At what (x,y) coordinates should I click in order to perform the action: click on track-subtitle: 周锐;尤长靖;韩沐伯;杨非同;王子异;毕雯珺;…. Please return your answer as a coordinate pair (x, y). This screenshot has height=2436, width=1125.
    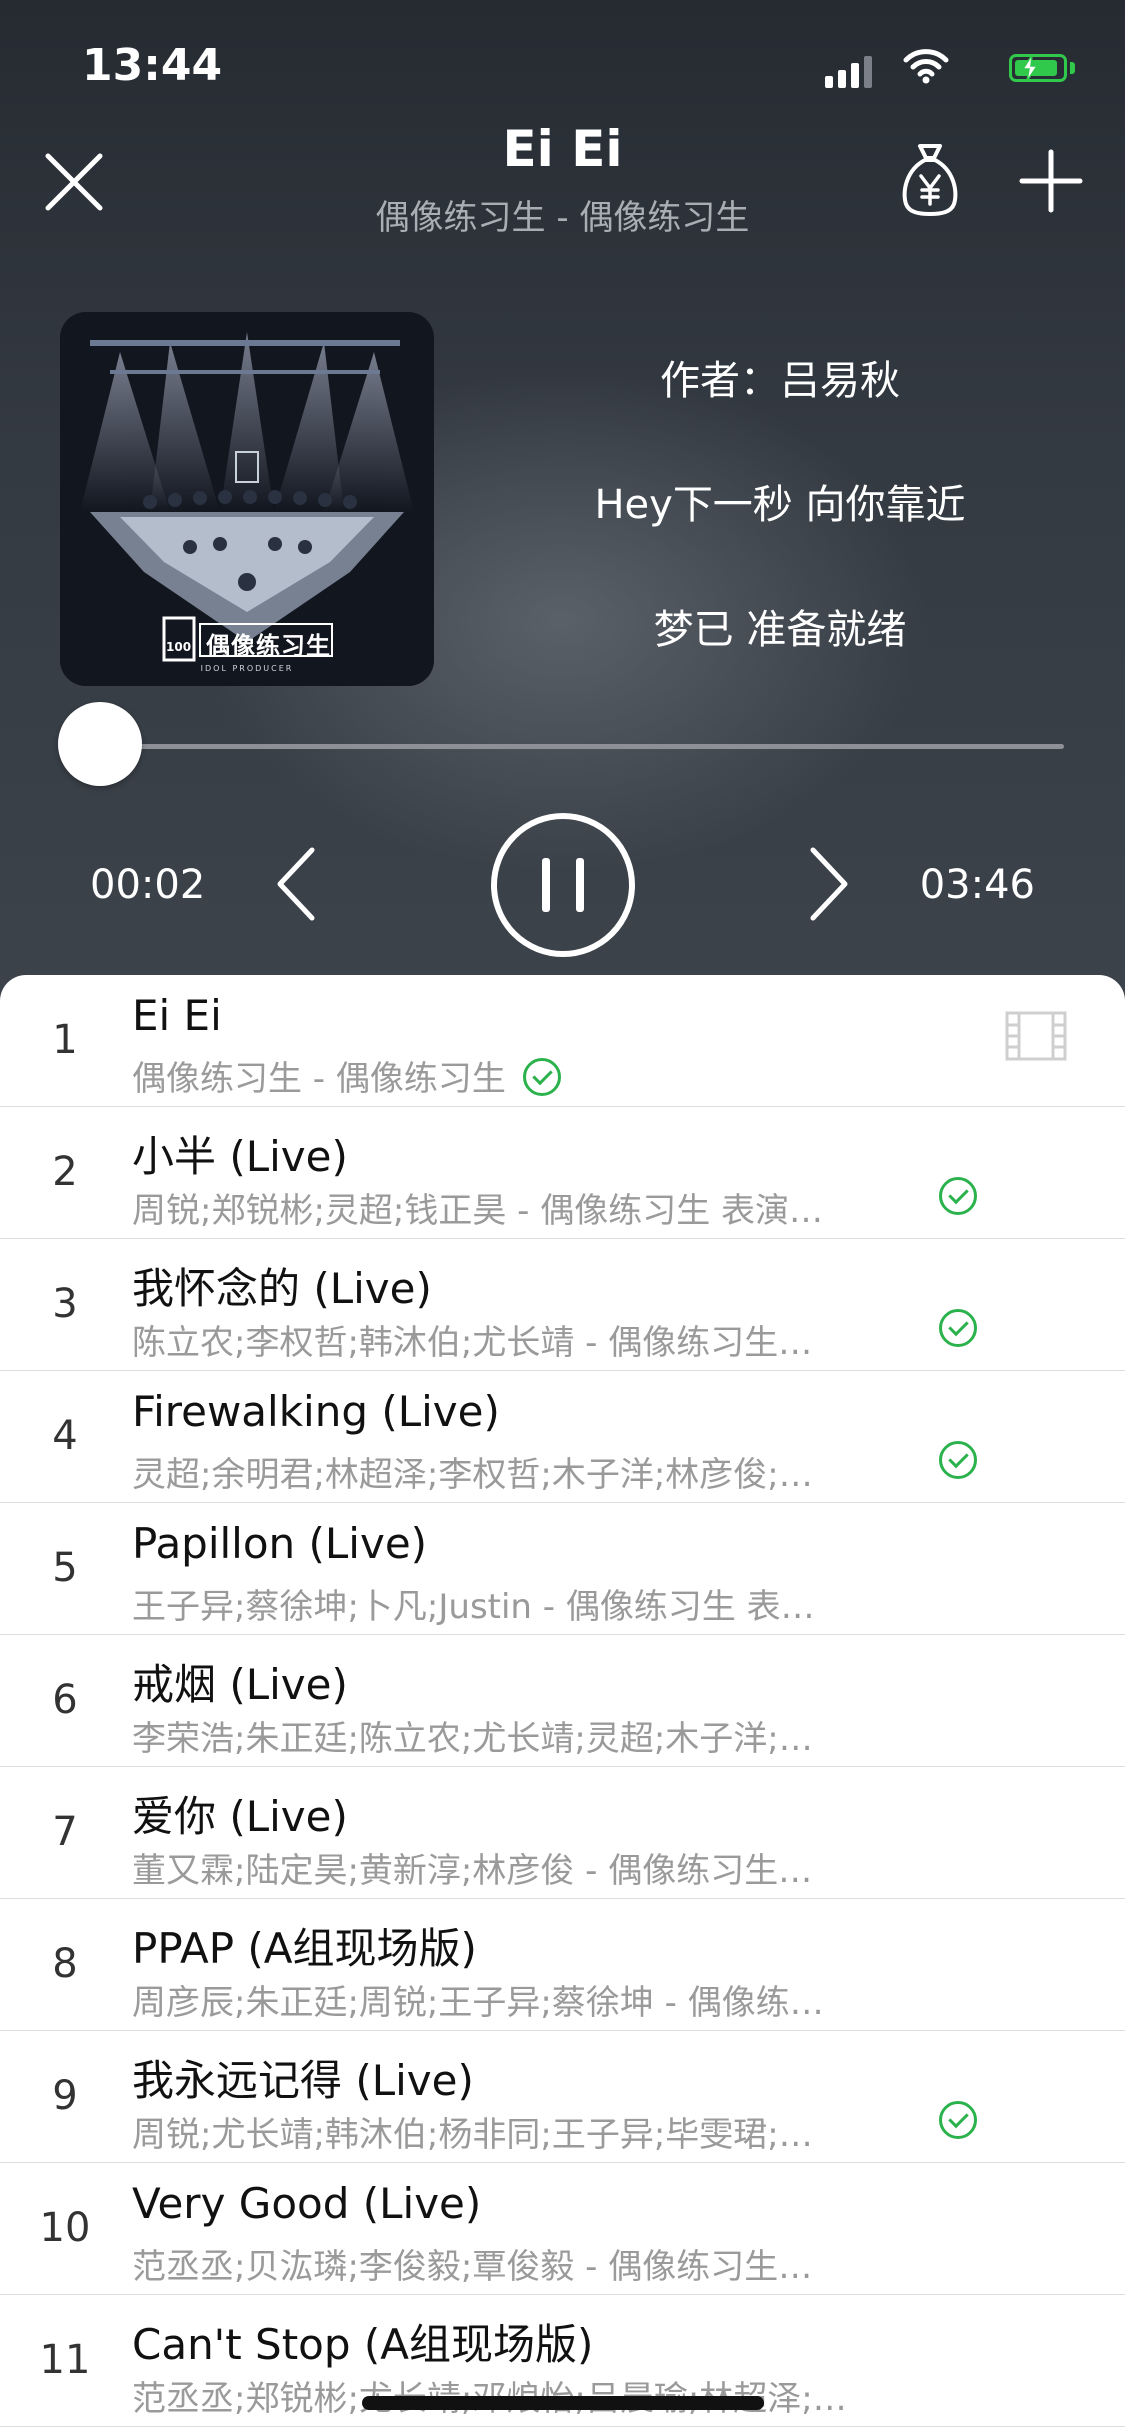
    Looking at the image, I should click on (472, 2135).